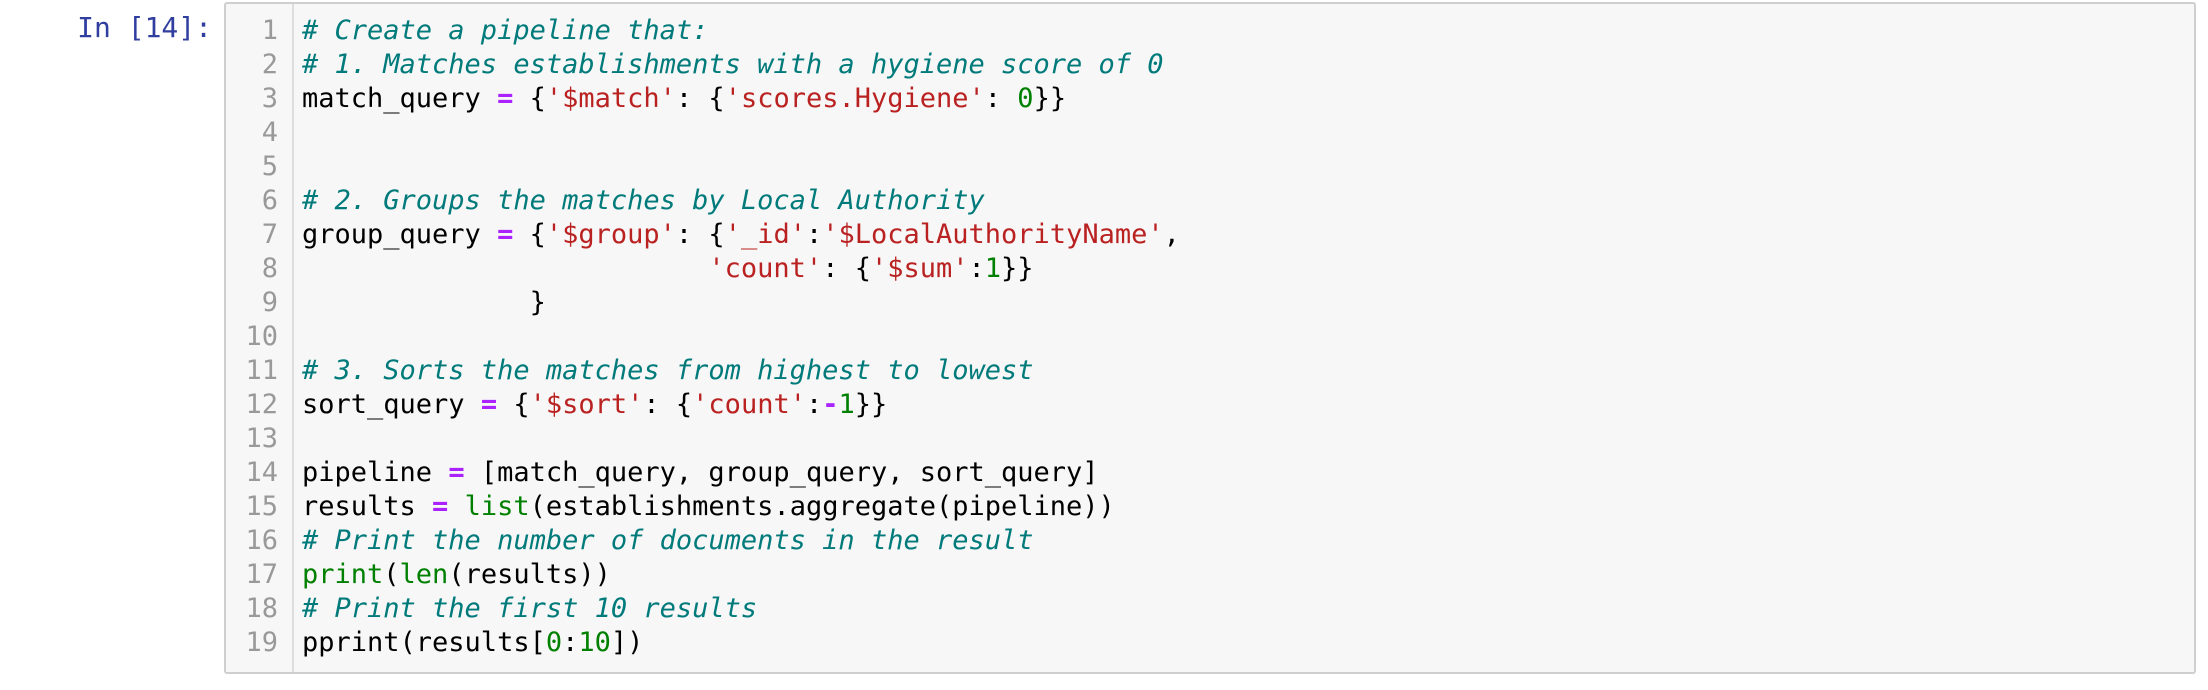 The image size is (2208, 690). Describe the element at coordinates (741, 303) in the screenshot. I see `code-line: }` at that location.